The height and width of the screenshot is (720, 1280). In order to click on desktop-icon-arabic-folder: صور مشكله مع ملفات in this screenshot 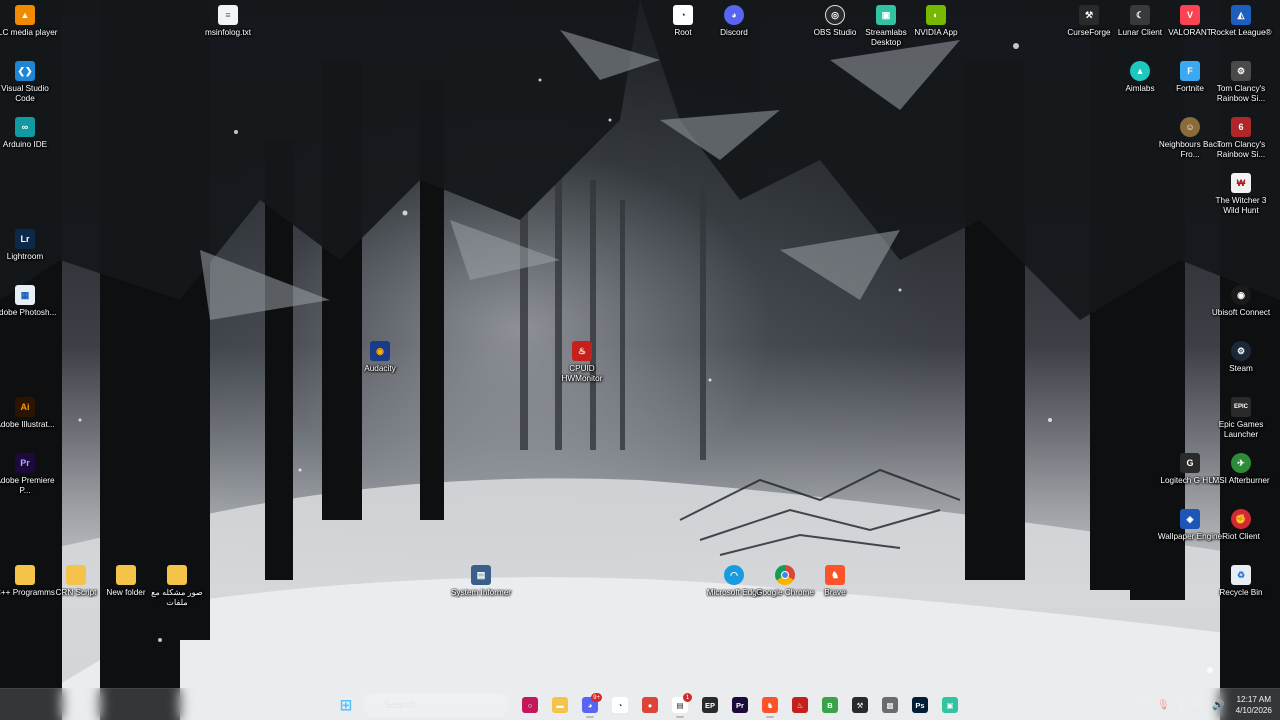, I will do `click(177, 591)`.